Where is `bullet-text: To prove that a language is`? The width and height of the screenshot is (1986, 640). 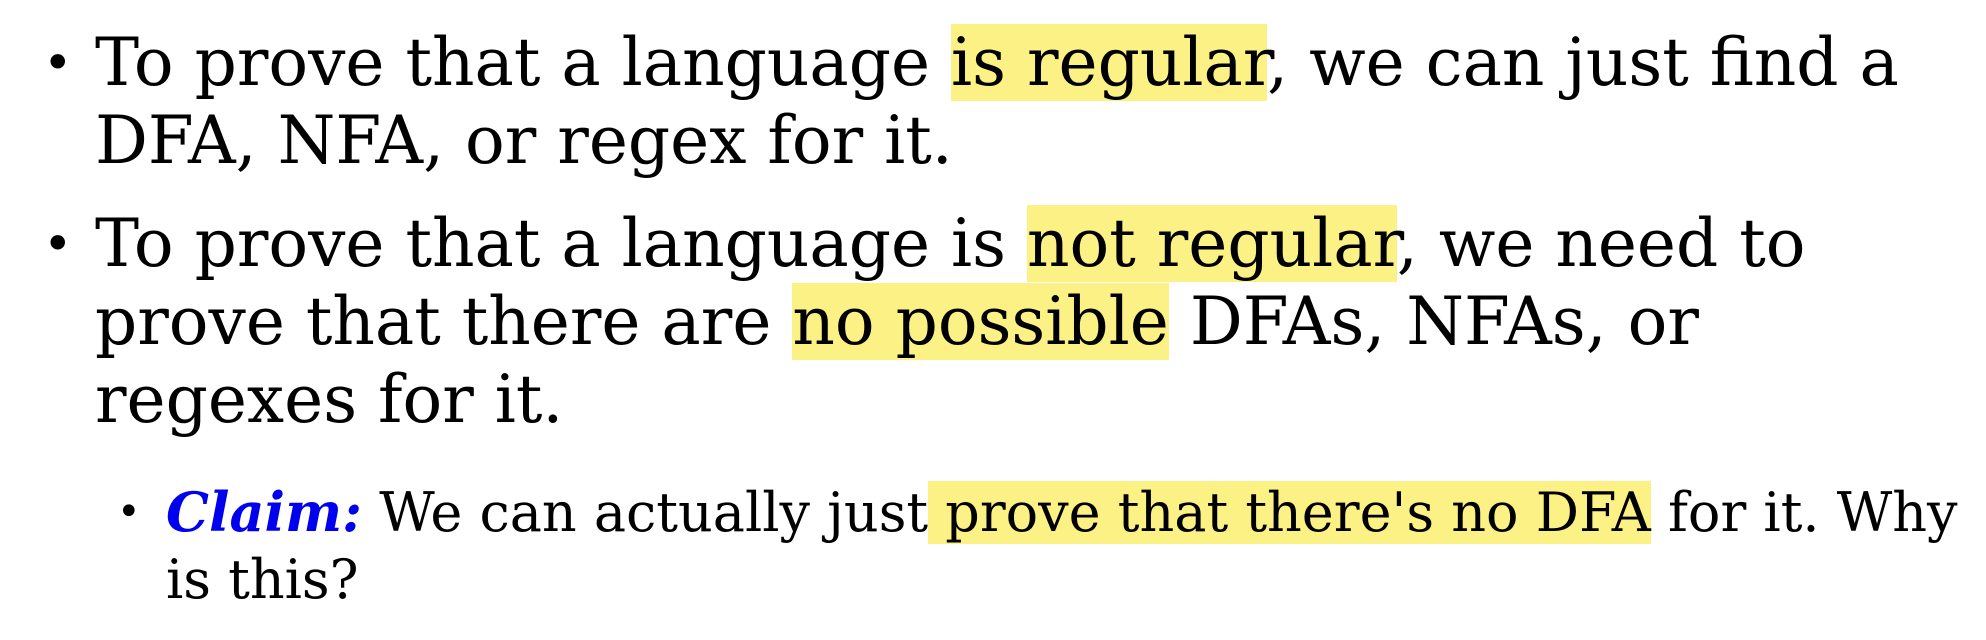
bullet-text: To prove that a language is is located at coordinates (561, 243).